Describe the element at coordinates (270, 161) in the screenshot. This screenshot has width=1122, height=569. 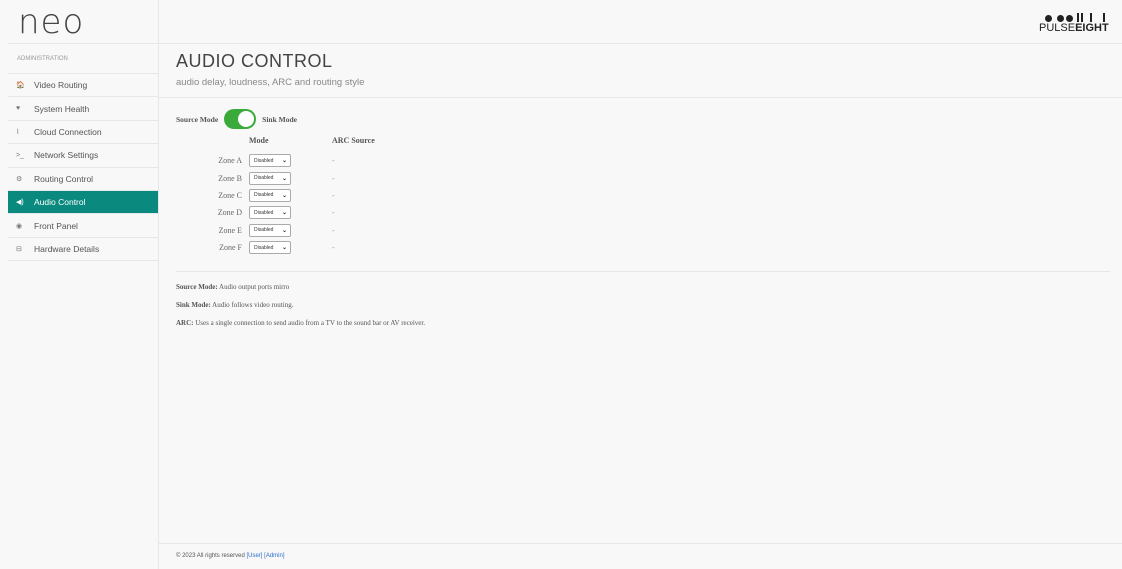
I see `zone-a-mode-select: Disabled ⌄` at that location.